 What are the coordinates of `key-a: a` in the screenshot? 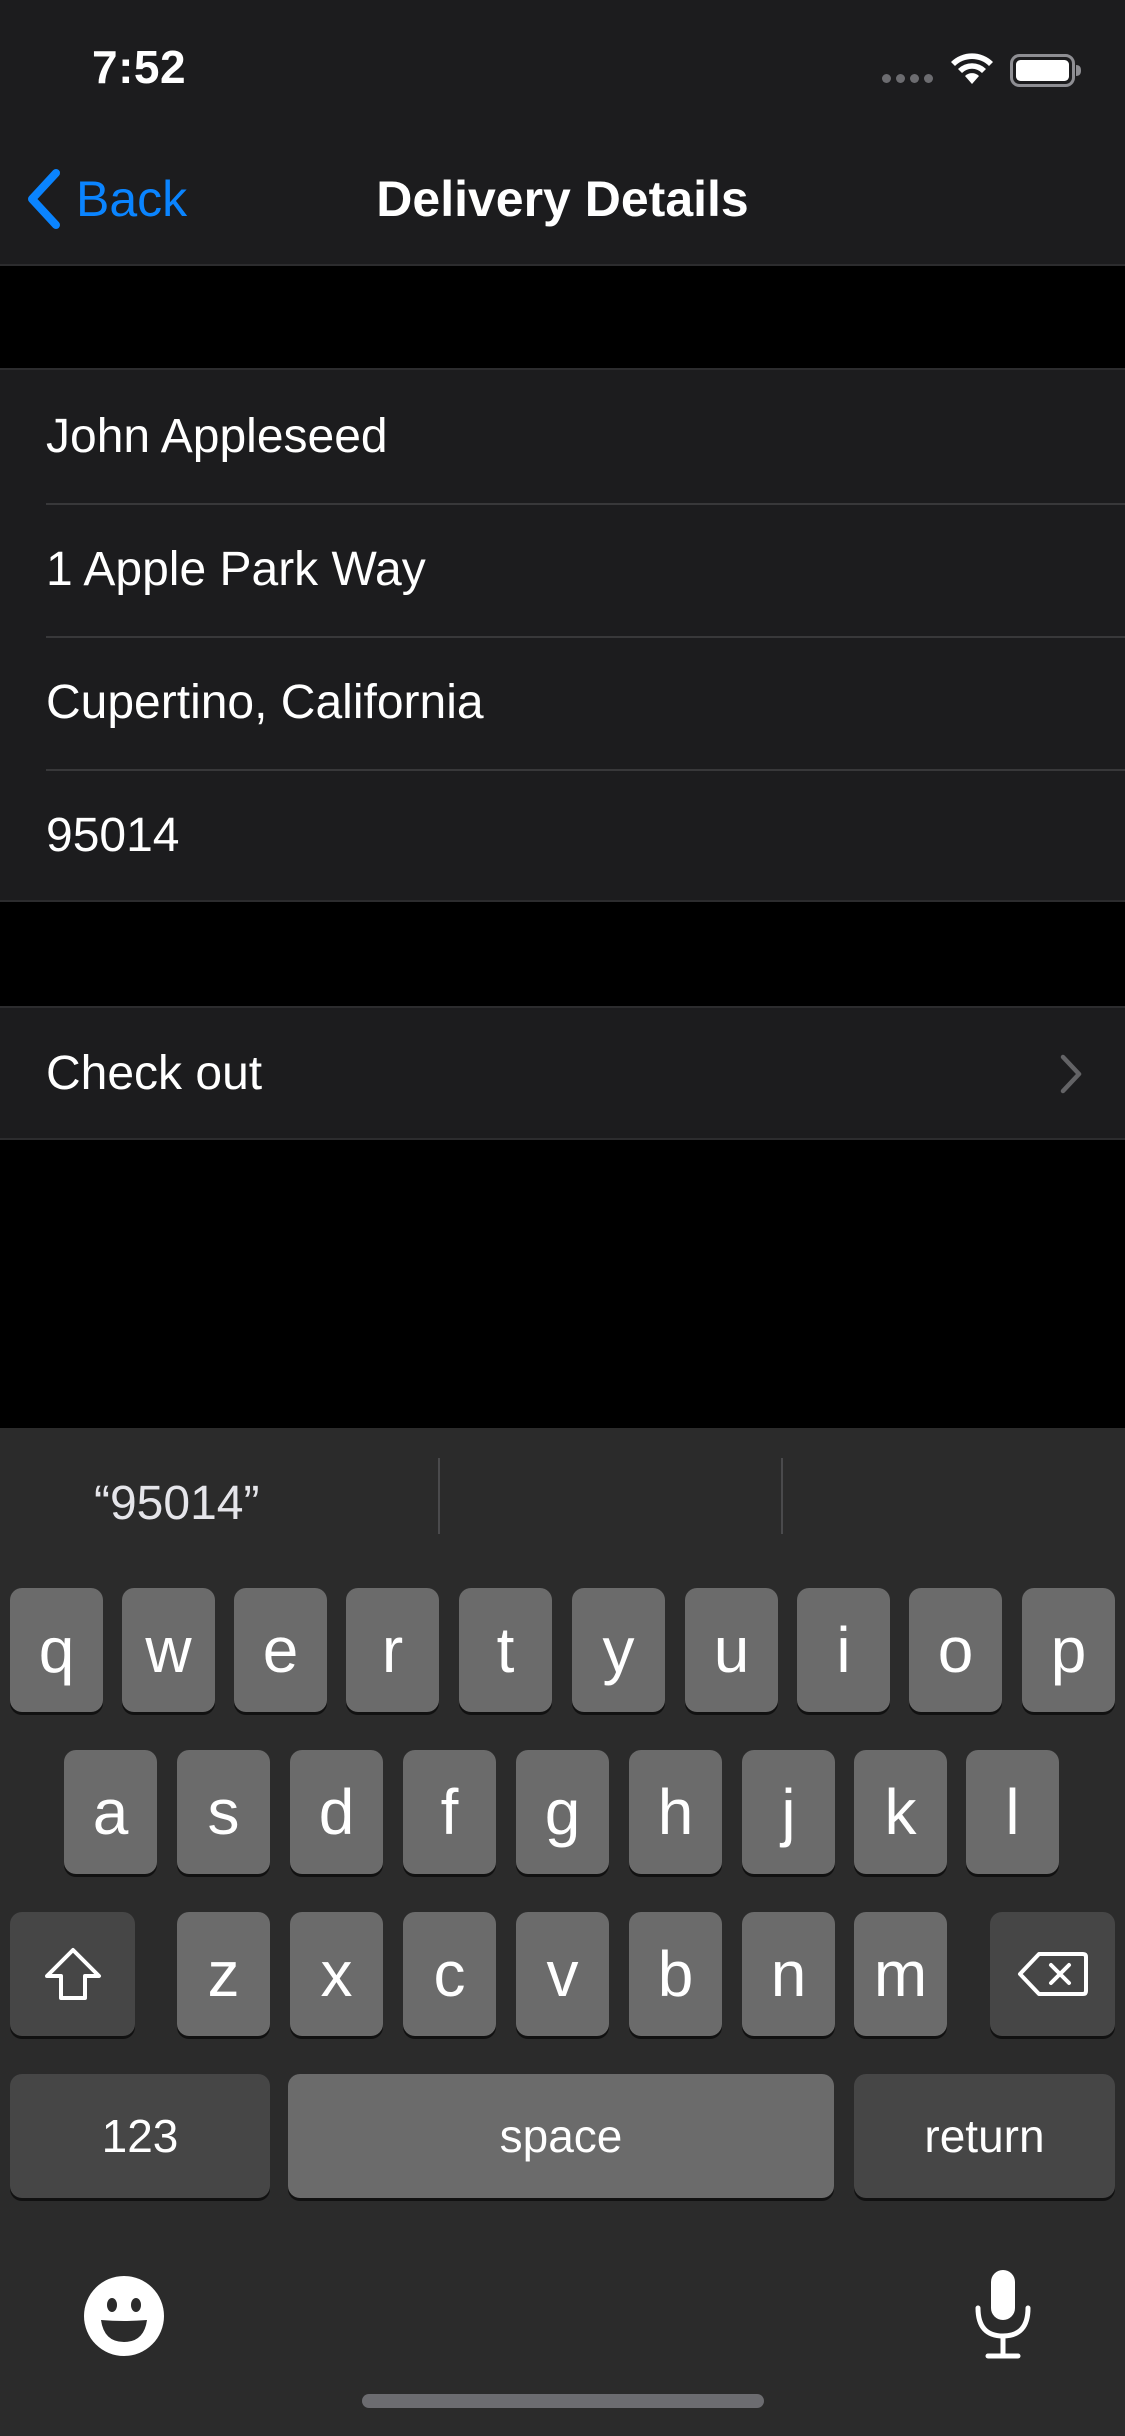 It's located at (110, 1812).